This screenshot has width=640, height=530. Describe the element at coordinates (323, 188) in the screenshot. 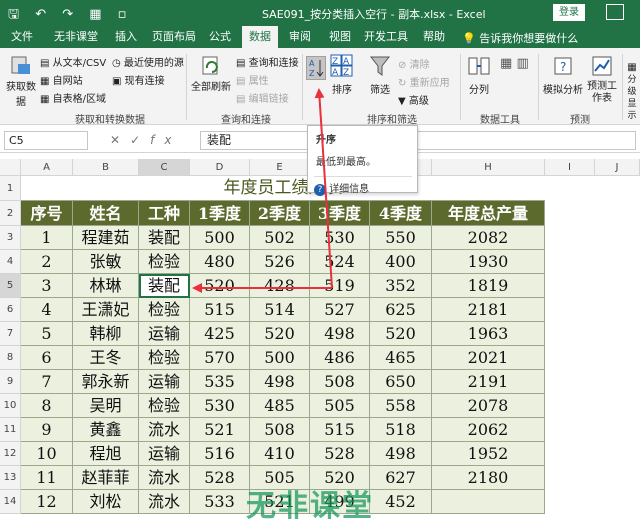

I see `arrow-to-sort-button` at that location.